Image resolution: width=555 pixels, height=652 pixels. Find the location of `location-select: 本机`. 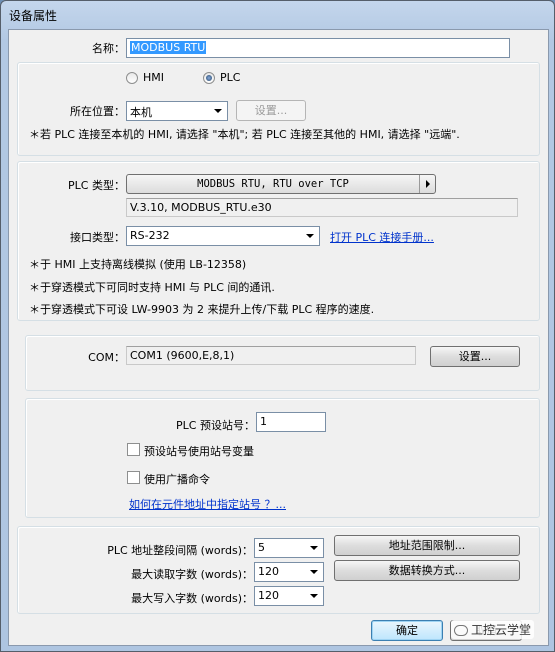

location-select: 本机 is located at coordinates (177, 111).